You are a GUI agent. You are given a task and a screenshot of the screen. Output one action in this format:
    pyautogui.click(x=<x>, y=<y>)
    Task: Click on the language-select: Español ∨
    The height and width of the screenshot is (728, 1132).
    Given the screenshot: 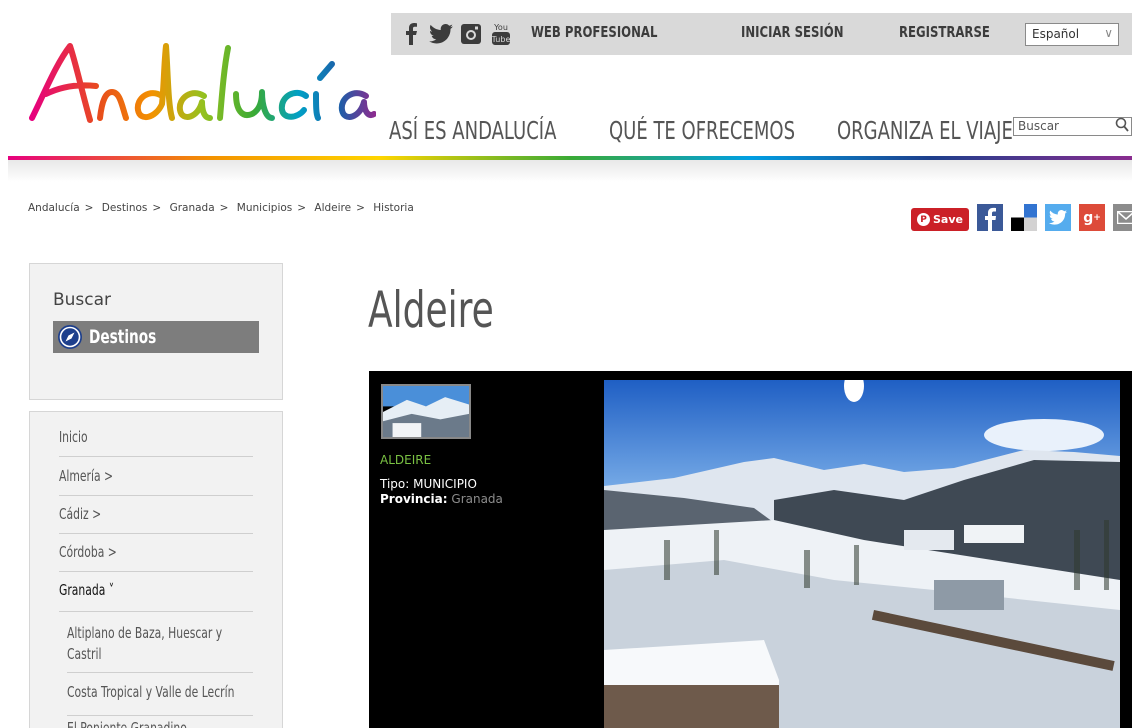 What is the action you would take?
    pyautogui.click(x=1072, y=34)
    